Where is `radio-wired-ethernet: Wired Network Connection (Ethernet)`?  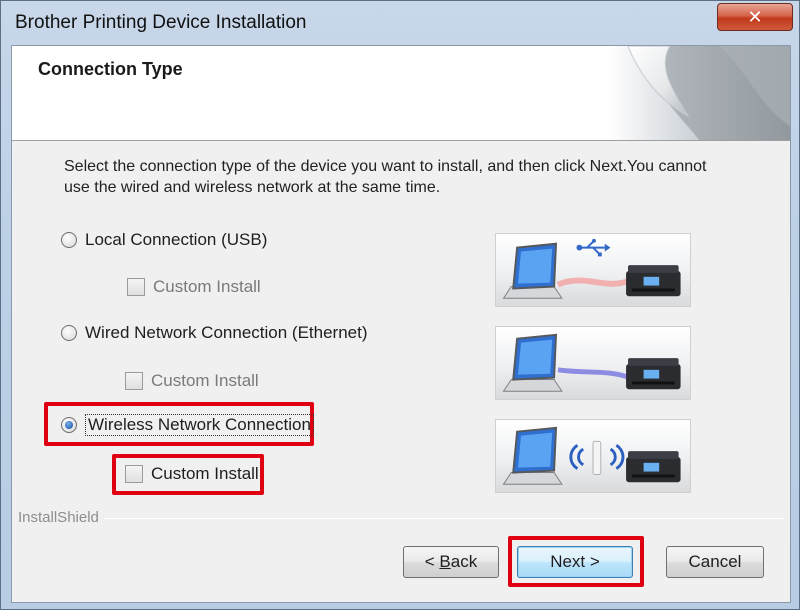
radio-wired-ethernet: Wired Network Connection (Ethernet) is located at coordinates (214, 333).